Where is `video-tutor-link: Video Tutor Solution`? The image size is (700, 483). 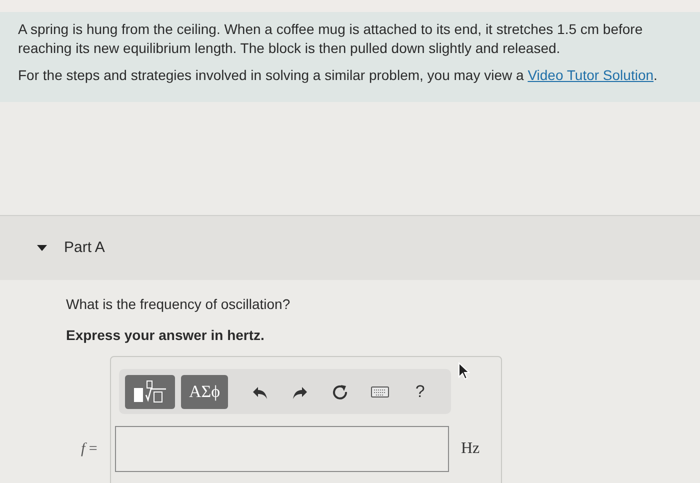
video-tutor-link: Video Tutor Solution is located at coordinates (591, 75).